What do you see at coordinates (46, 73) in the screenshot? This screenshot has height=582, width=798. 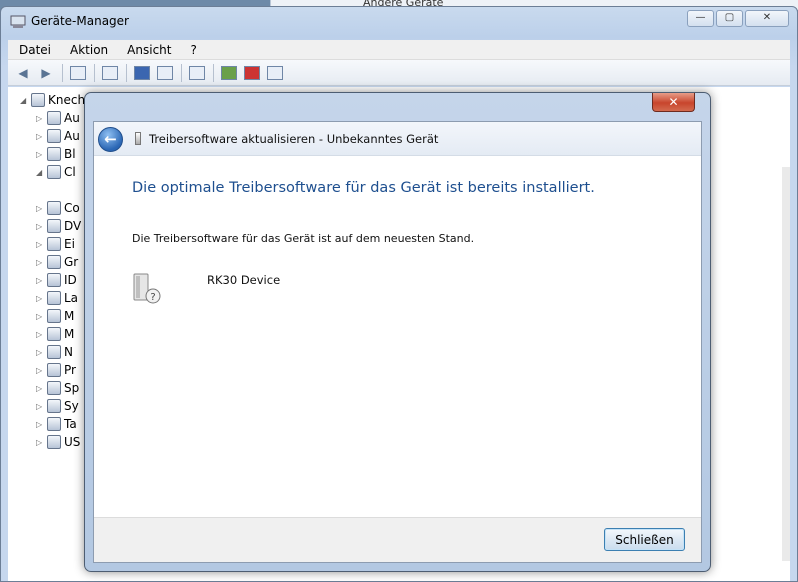 I see `forward-arrow-icon: ▶` at bounding box center [46, 73].